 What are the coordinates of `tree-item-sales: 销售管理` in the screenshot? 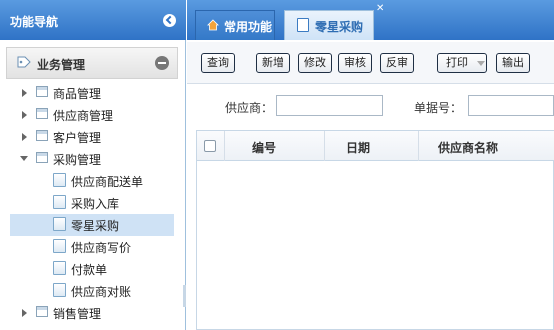 It's located at (91, 313).